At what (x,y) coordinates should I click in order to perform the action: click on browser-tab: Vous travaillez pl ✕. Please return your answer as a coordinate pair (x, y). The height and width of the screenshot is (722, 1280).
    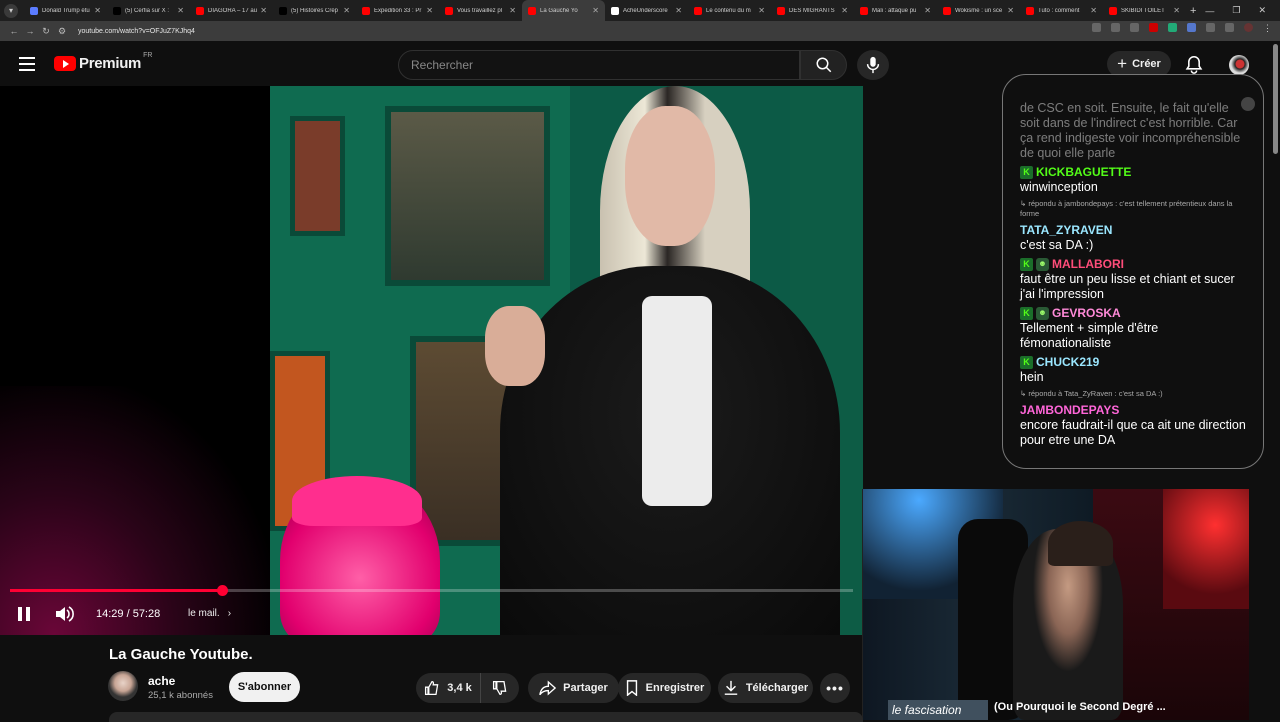
    Looking at the image, I should click on (480, 10).